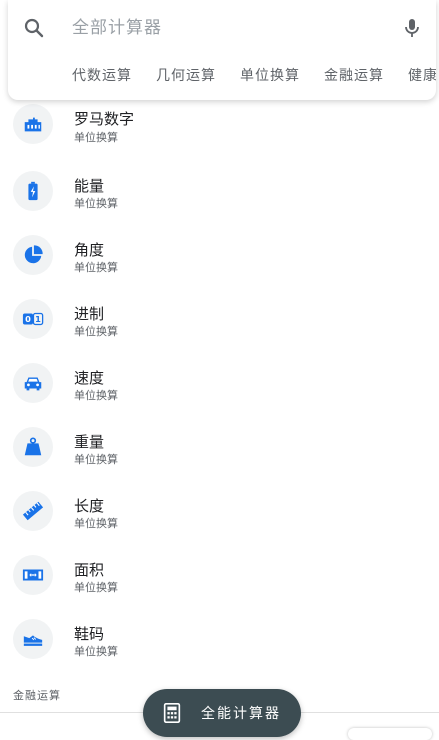 The height and width of the screenshot is (740, 439). I want to click on list-item-energy: 能量 单位换算, so click(219, 186).